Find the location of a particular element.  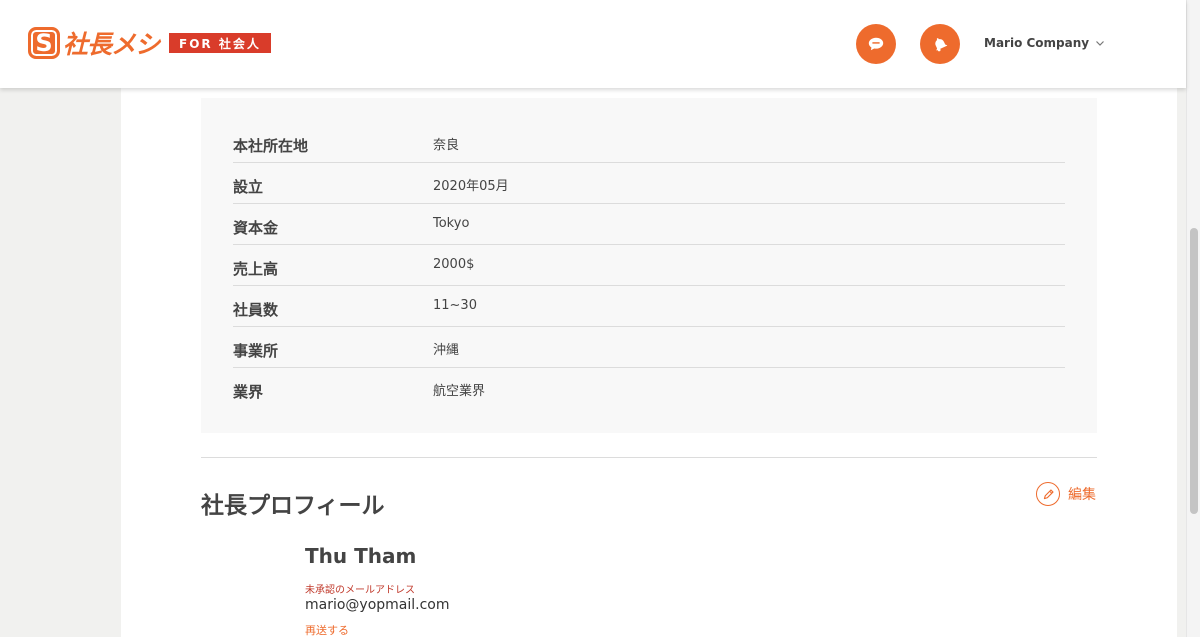

info-row-employees: 社員数 11~30 is located at coordinates (649, 306).